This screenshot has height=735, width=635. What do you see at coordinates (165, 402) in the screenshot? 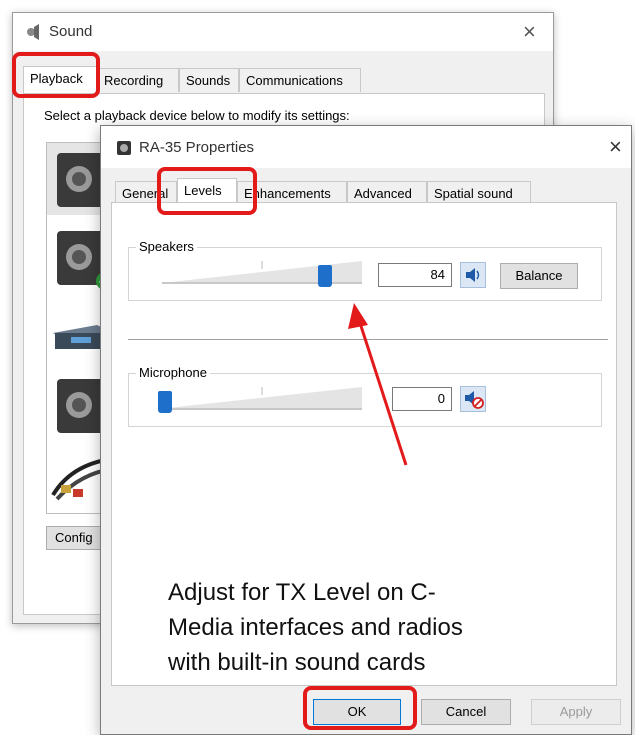
I see `microphone-slider-thumb` at bounding box center [165, 402].